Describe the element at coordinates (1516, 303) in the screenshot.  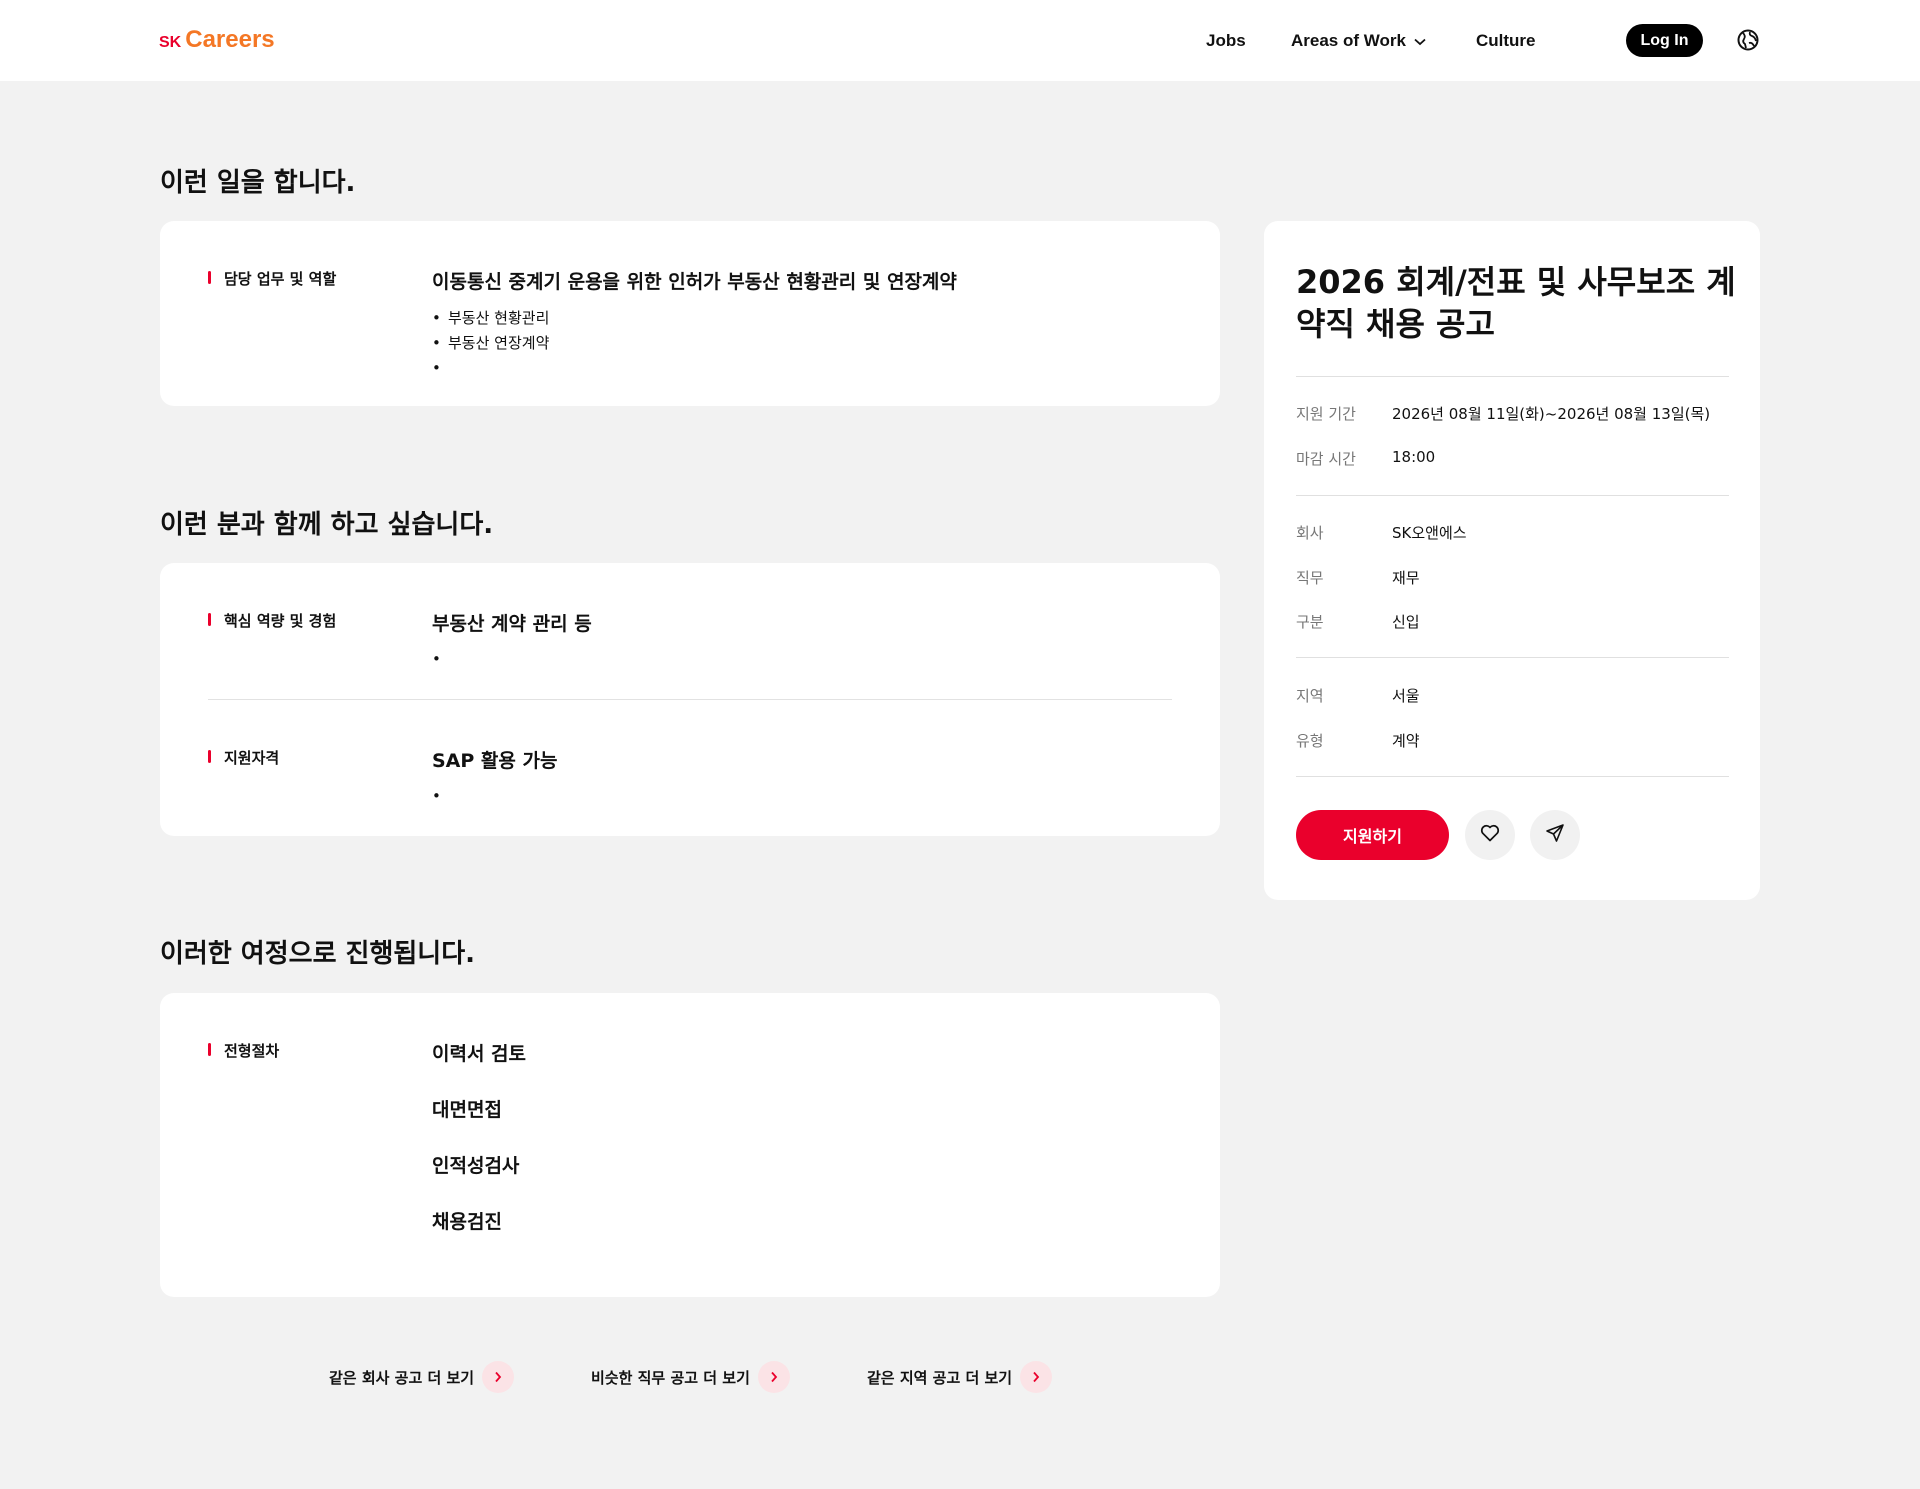
I see `job-title: 2026 회계/전표 및 사무보조 계약직 채용 공고` at that location.